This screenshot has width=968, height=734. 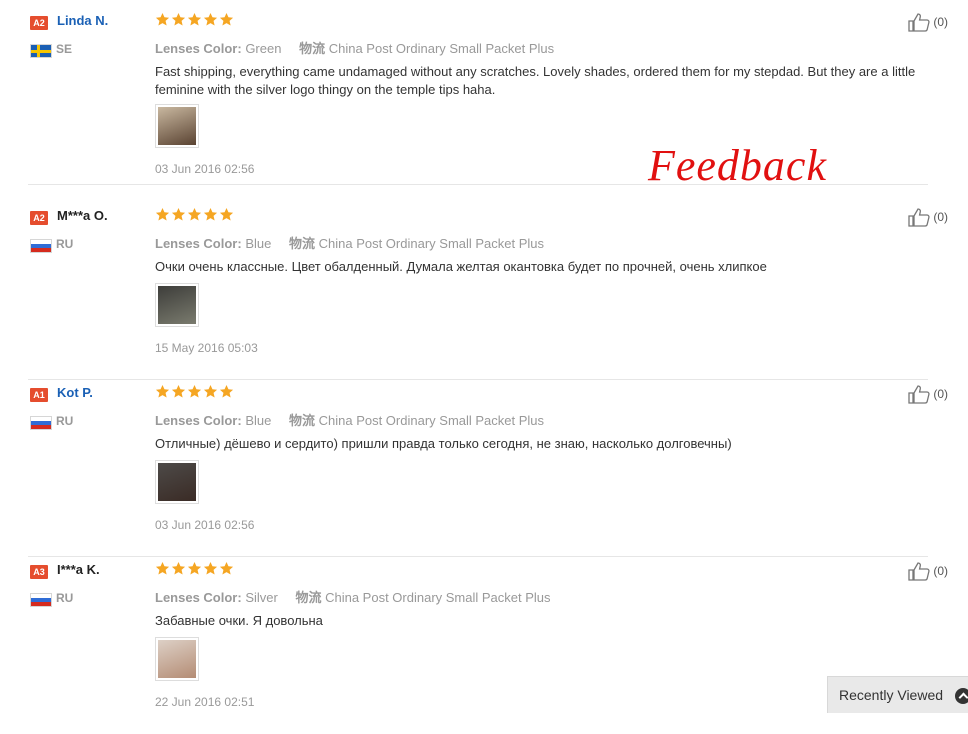 I want to click on recently-viewed-bar: Recently Viewed, so click(x=897, y=694).